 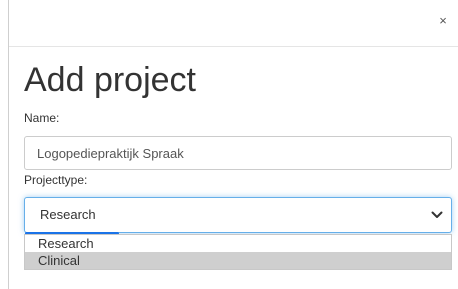 I want to click on projecttype-select: Research, so click(x=238, y=215).